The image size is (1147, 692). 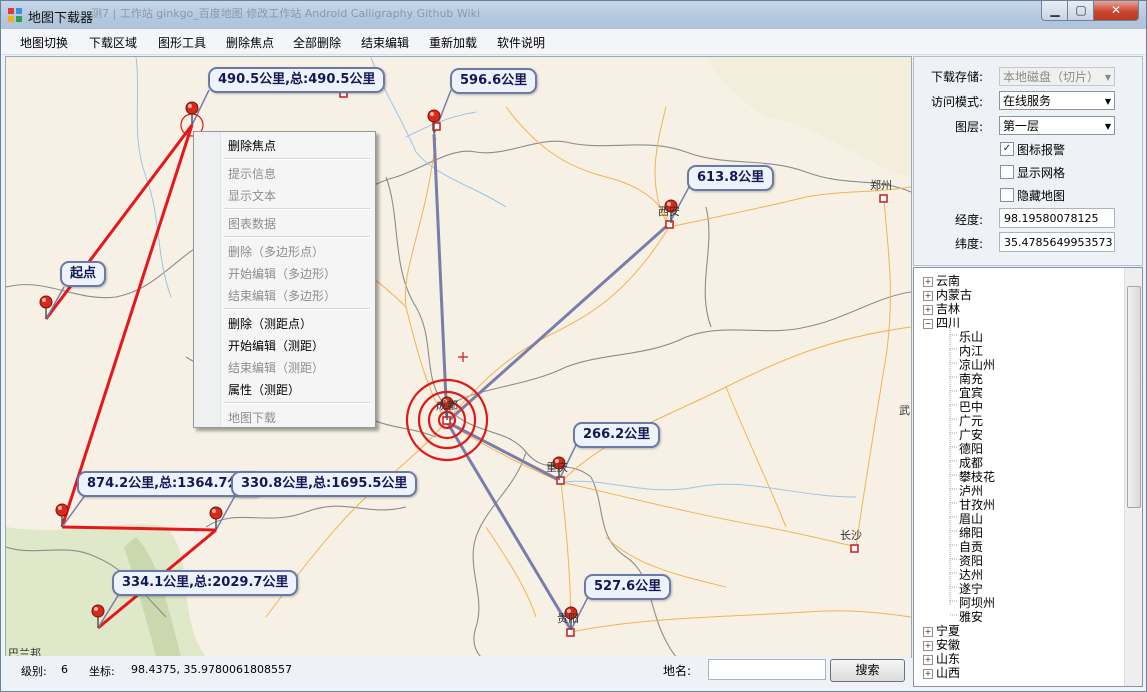 What do you see at coordinates (957, 102) in the screenshot?
I see `access-mode-label: 访问模式:` at bounding box center [957, 102].